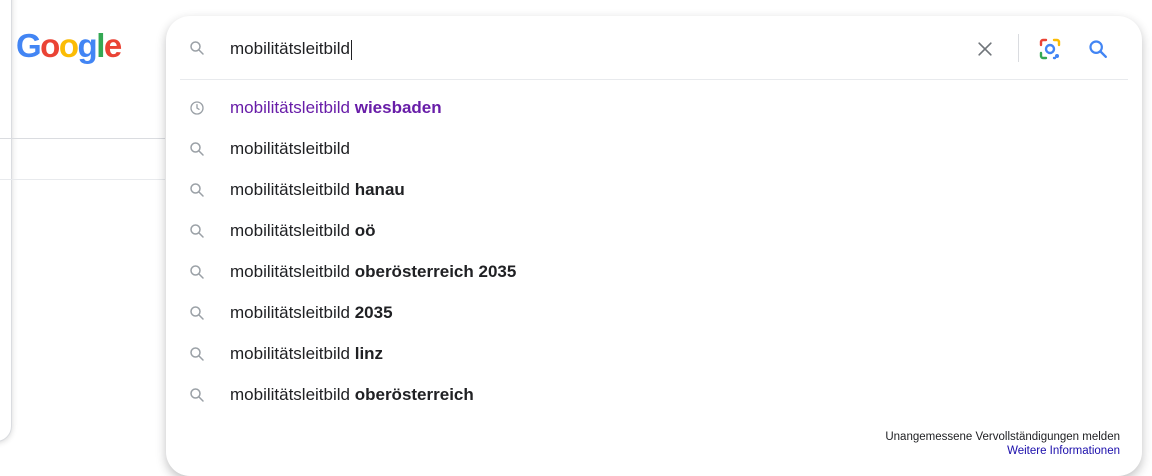  I want to click on suggestion-completion-text: wiesbaden, so click(396, 107).